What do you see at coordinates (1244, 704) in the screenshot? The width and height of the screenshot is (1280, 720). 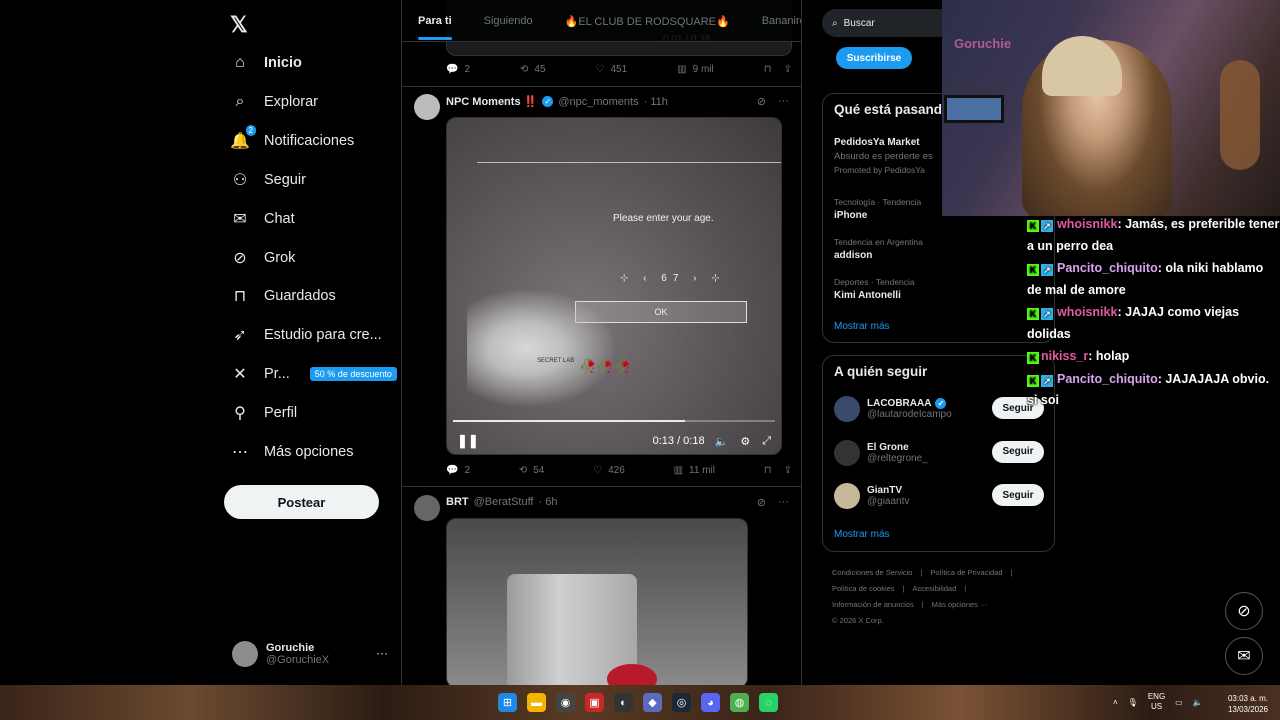 I see `clock: 03:03 a. m. 13/03/2026` at bounding box center [1244, 704].